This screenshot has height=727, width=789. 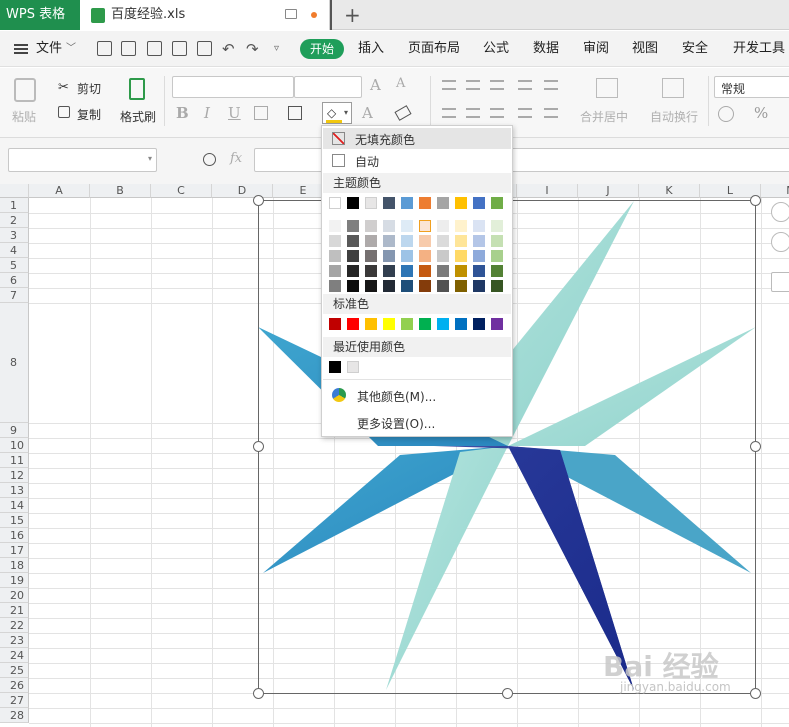 I want to click on recent-colors-header: 最近使用颜色, so click(x=417, y=347).